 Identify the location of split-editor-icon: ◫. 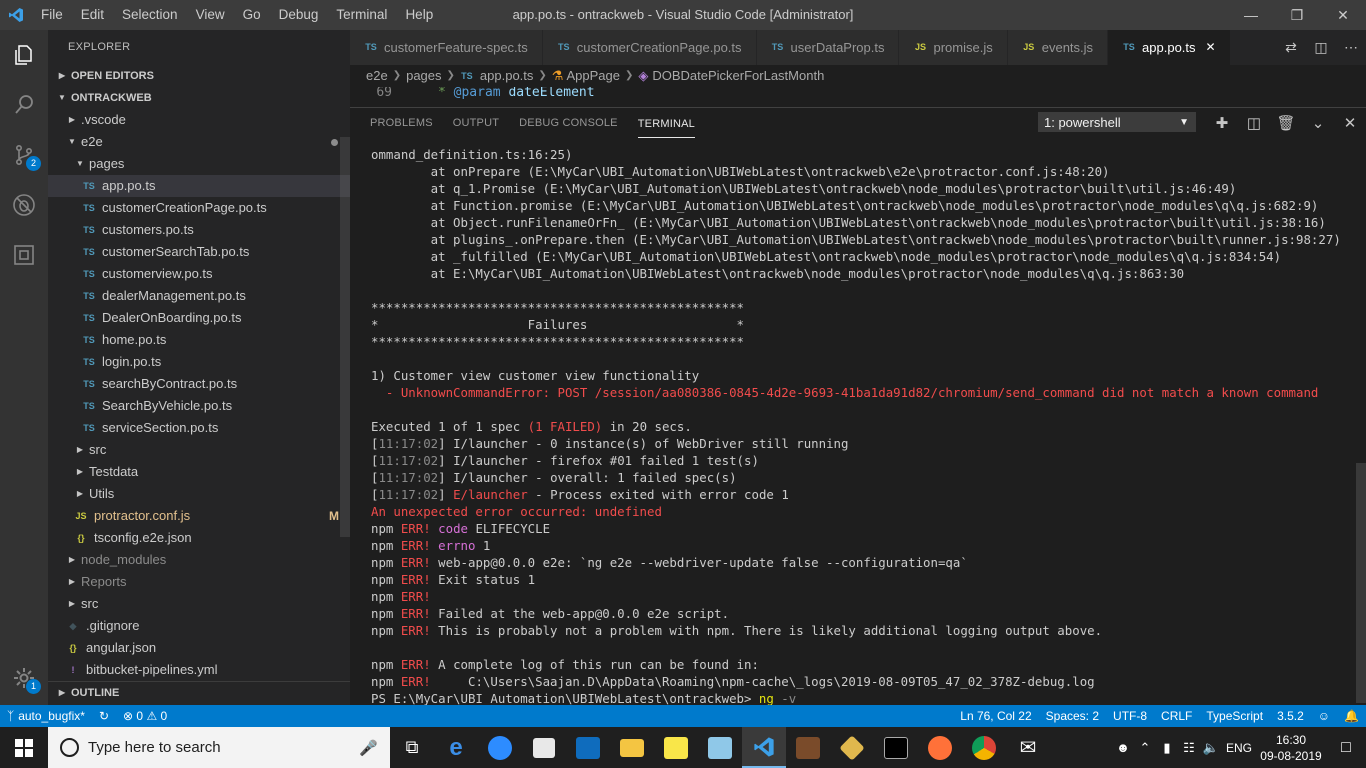
(1321, 47).